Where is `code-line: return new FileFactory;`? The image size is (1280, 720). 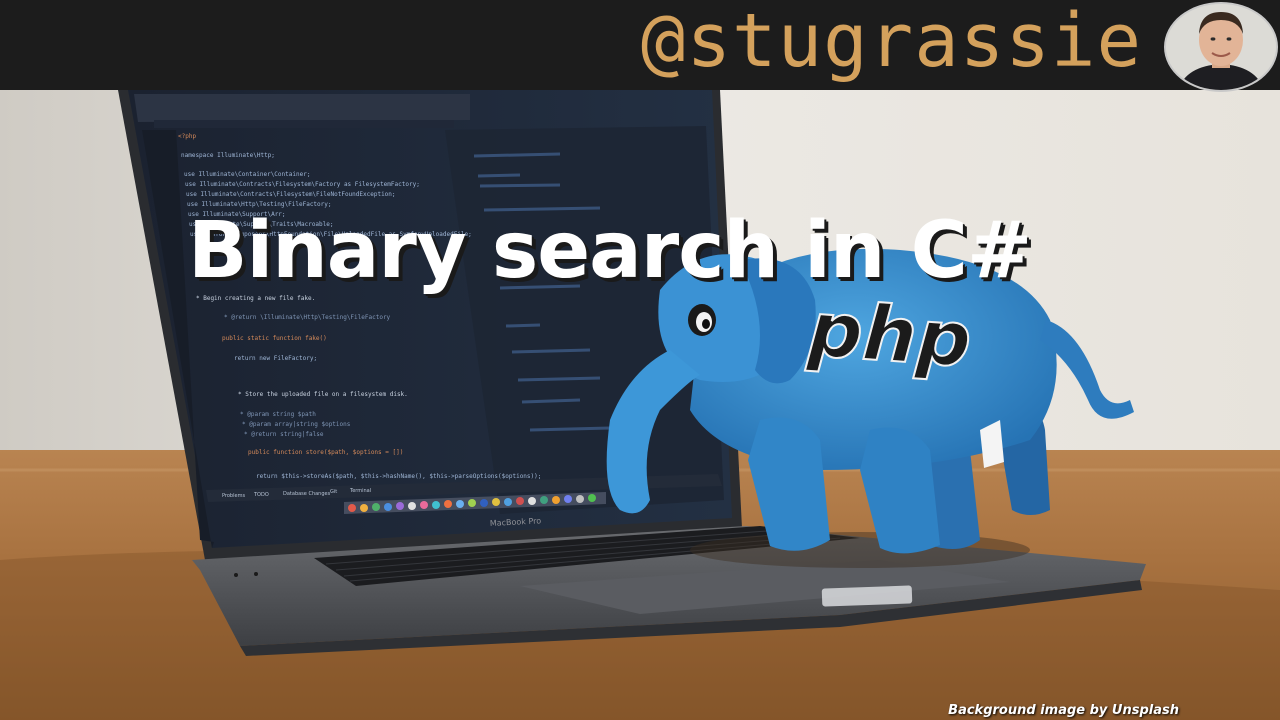 code-line: return new FileFactory; is located at coordinates (275, 358).